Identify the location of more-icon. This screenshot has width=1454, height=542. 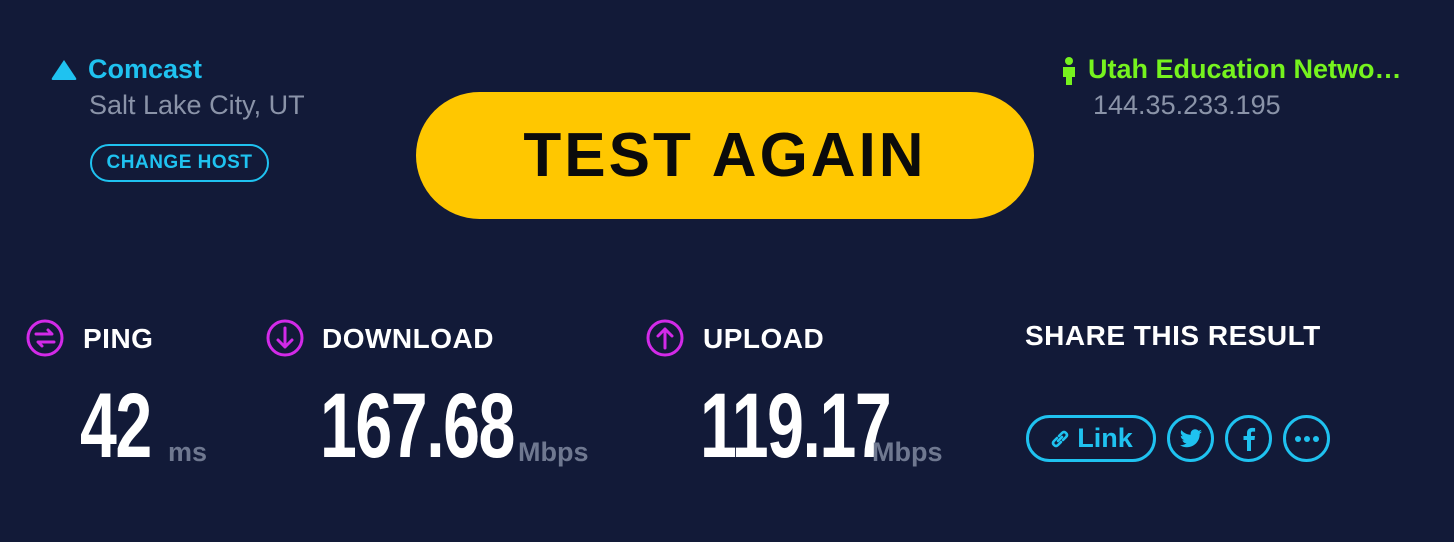
(1306, 438).